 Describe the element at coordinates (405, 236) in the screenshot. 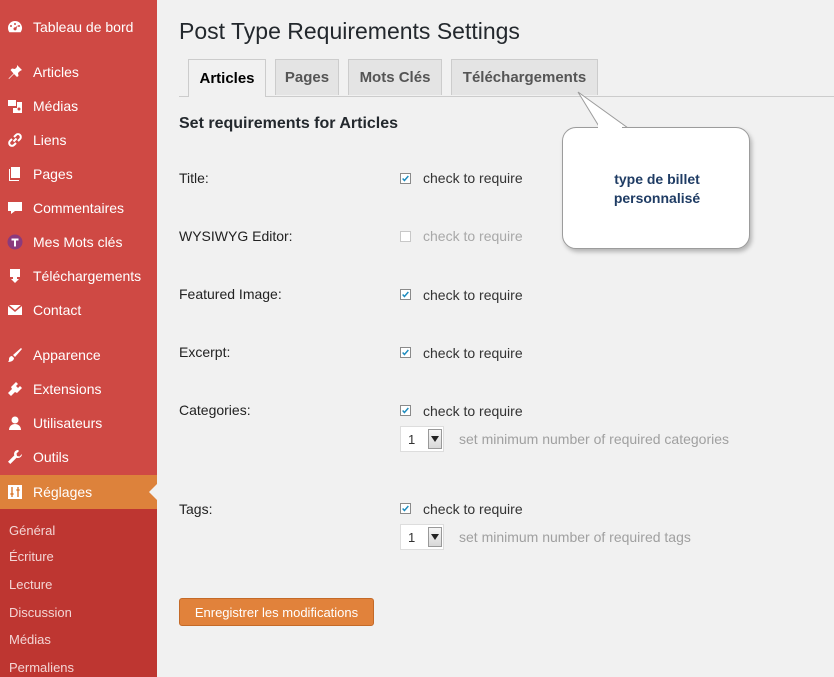

I see `wysiwyg-require-checkbox` at that location.